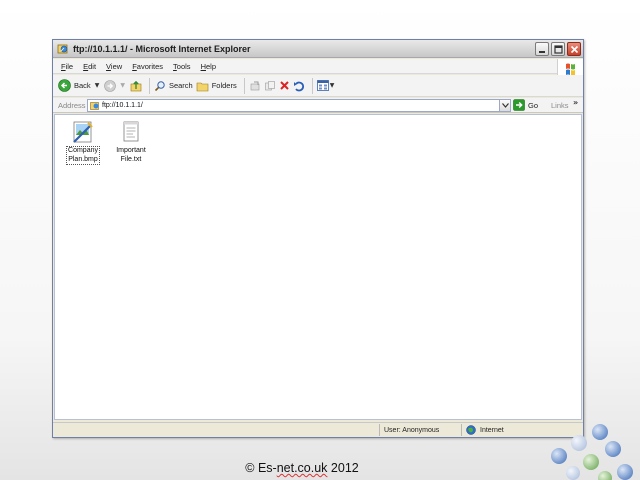 This screenshot has height=480, width=640. I want to click on copyright-footer: © Es-net.co.uk 2012, so click(302, 468).